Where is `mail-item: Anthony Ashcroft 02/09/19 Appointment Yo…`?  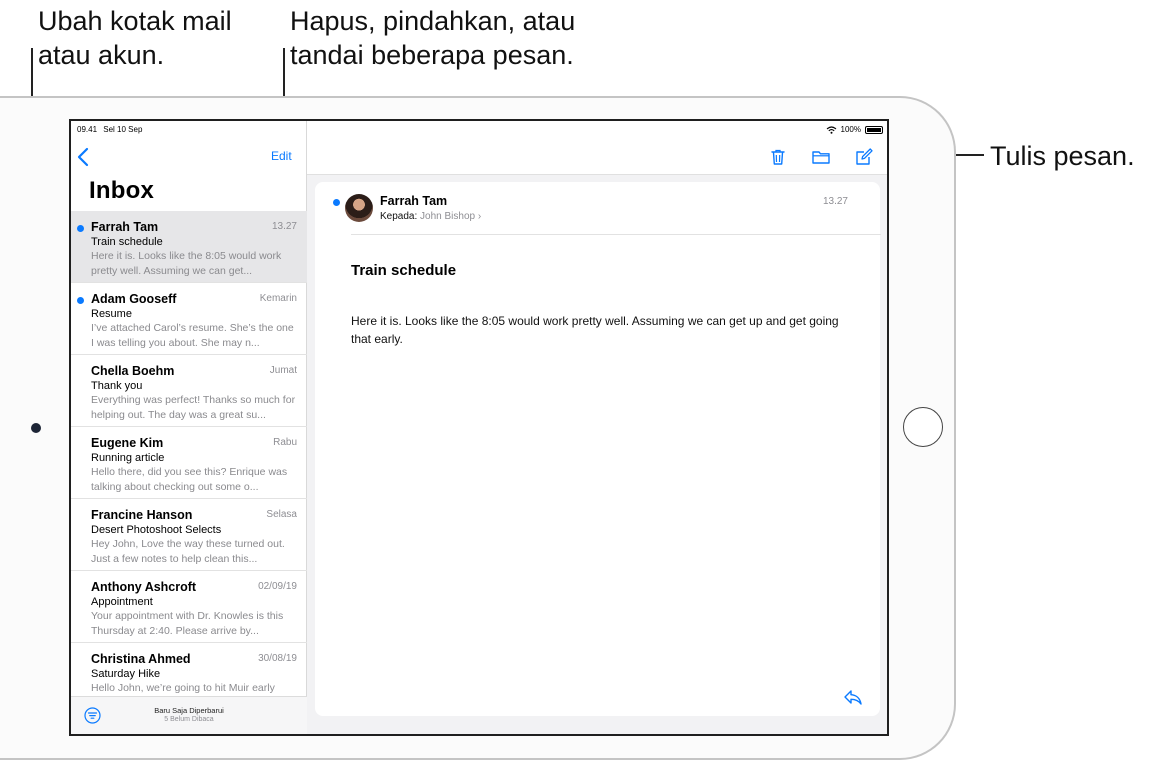
mail-item: Anthony Ashcroft 02/09/19 Appointment Yo… is located at coordinates (189, 607).